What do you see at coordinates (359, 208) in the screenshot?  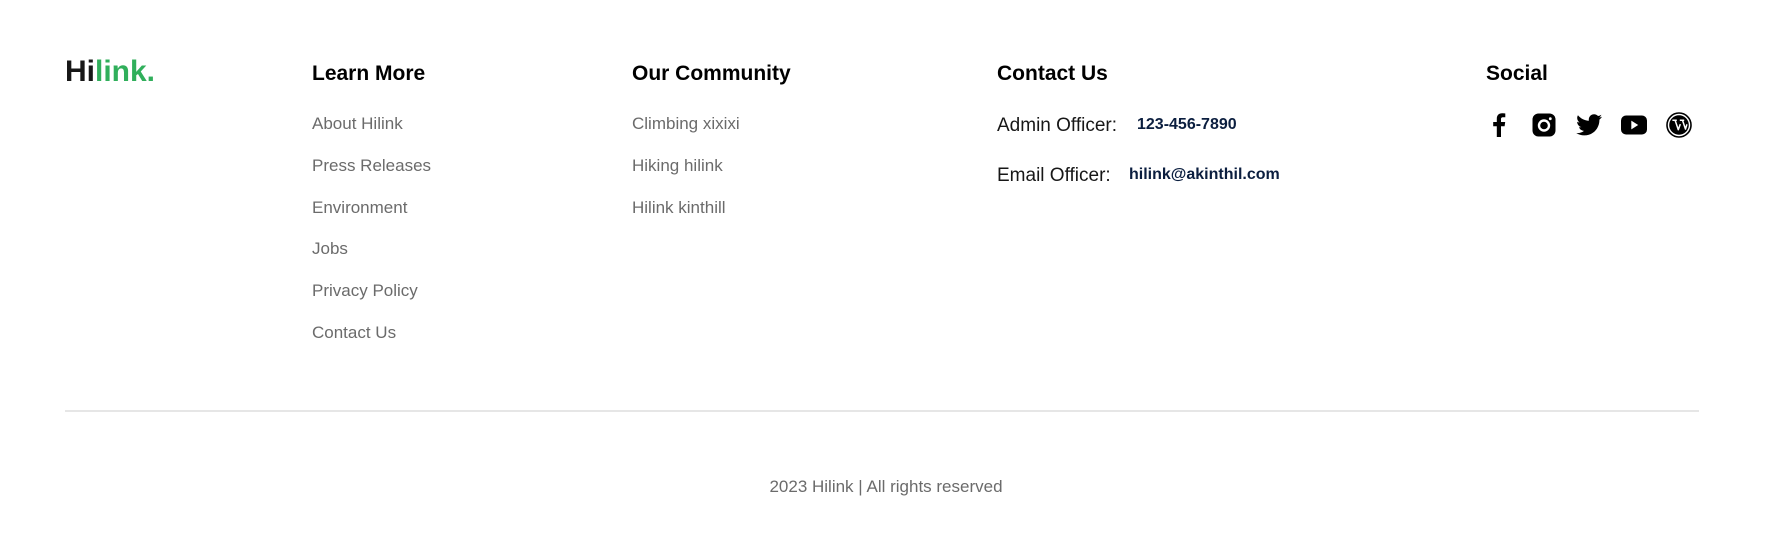 I see `link-environment: Environment` at bounding box center [359, 208].